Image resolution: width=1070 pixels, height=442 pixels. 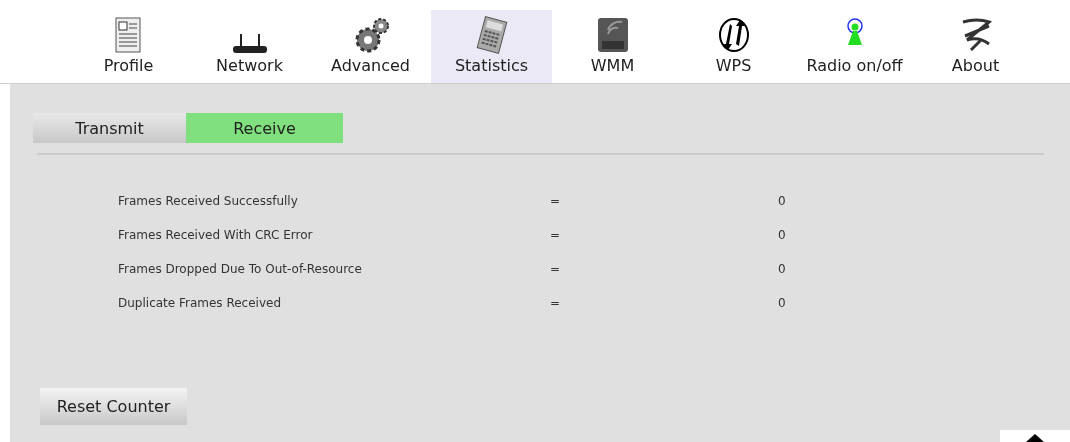 I want to click on stat-label: Frames Received With CRC Error, so click(x=216, y=235).